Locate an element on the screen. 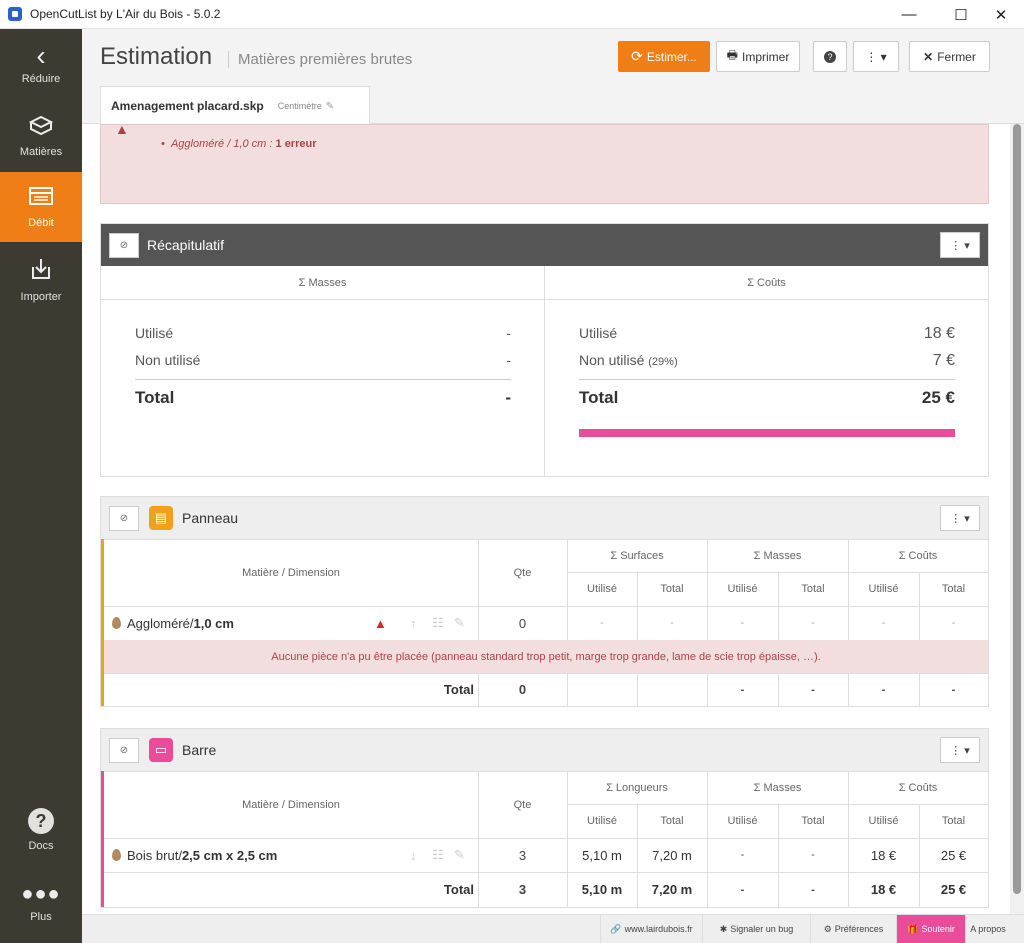 The height and width of the screenshot is (943, 1024). sidebar: ‹ Réduire Matières Débit Importer ? Docs is located at coordinates (41, 486).